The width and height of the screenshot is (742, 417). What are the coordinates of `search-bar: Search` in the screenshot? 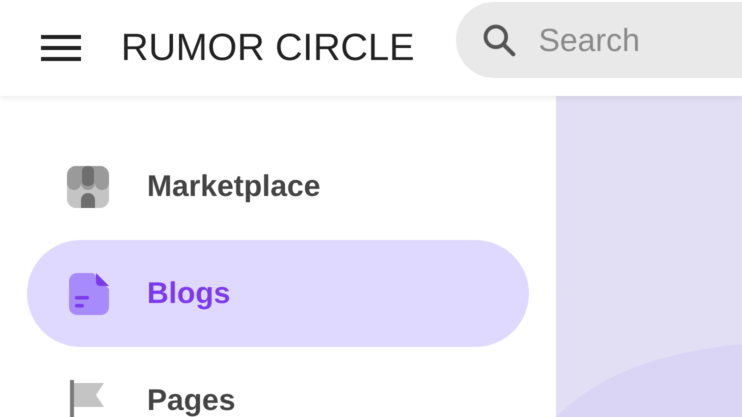 It's located at (599, 40).